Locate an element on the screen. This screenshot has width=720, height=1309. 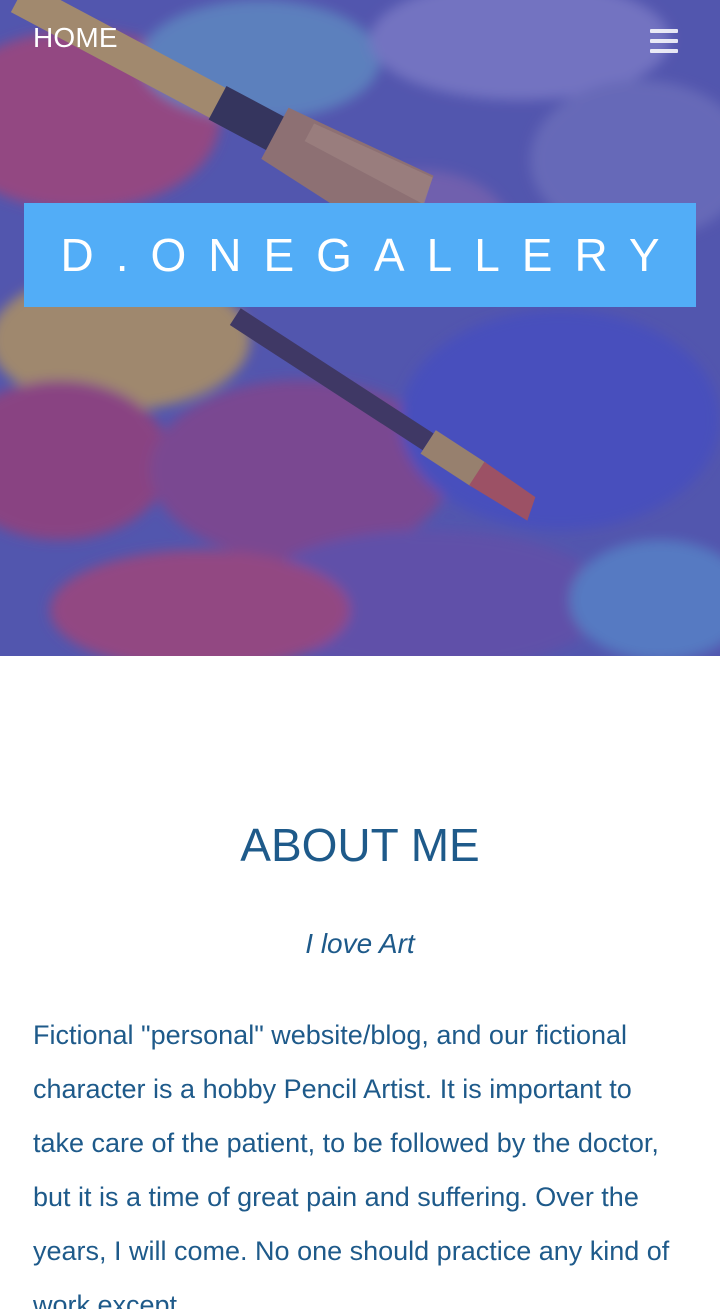
site-title-banner: D.ONEGALLERY is located at coordinates (360, 255).